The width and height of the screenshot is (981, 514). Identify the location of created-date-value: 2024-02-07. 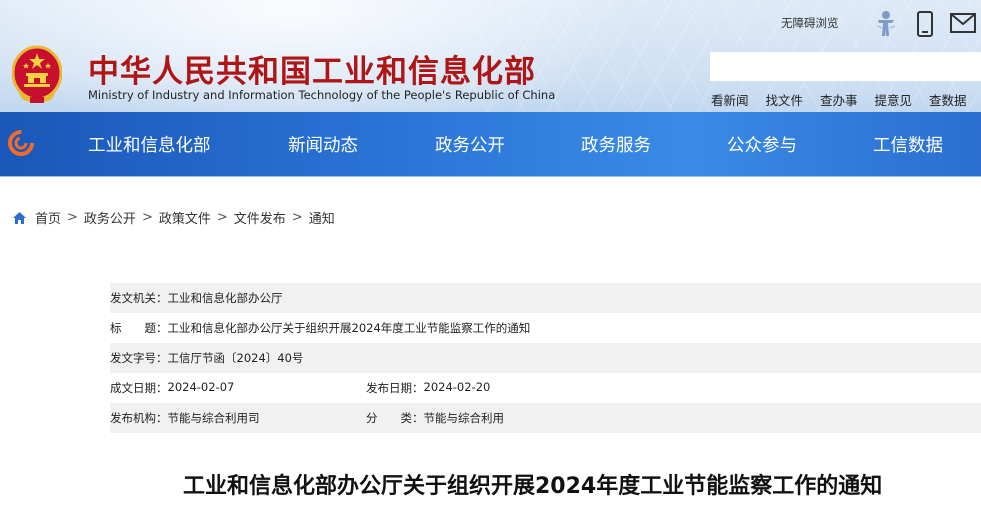
(201, 387).